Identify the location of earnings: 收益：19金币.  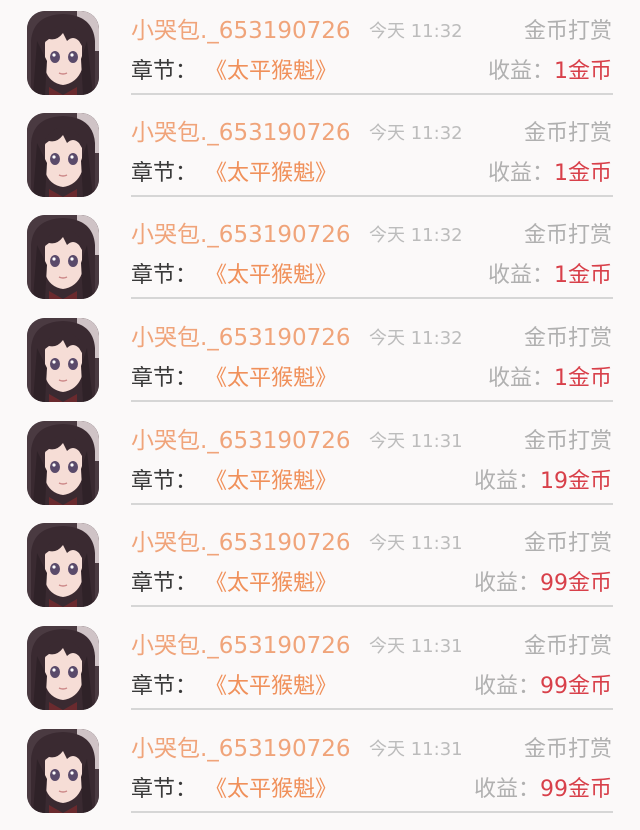
(543, 482).